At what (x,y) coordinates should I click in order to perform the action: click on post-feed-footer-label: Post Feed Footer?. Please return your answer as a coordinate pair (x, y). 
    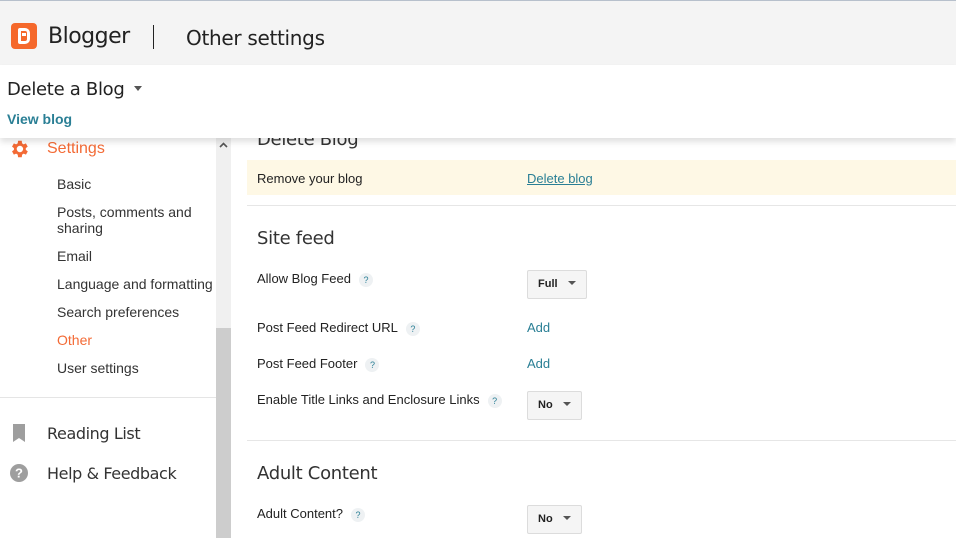
    Looking at the image, I should click on (318, 364).